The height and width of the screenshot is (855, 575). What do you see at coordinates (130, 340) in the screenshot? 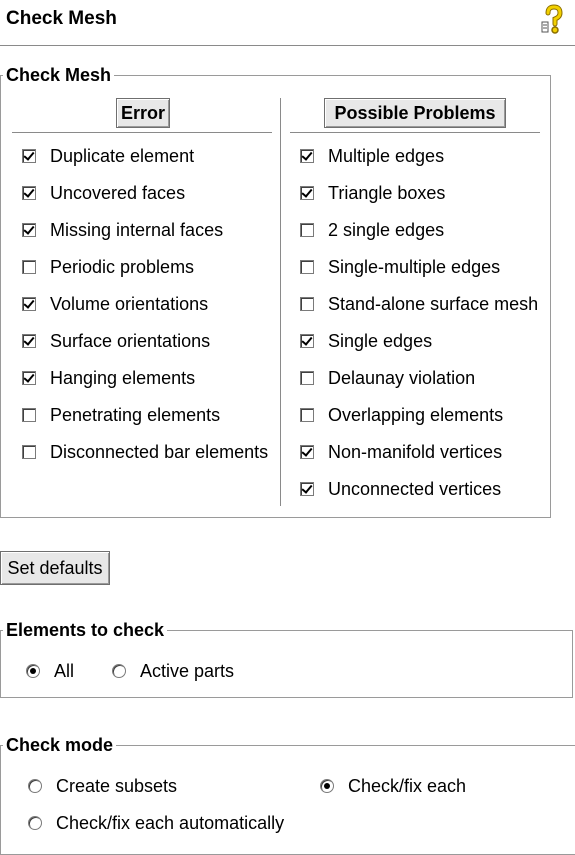
I see `checkbox-label: Surface orientations` at bounding box center [130, 340].